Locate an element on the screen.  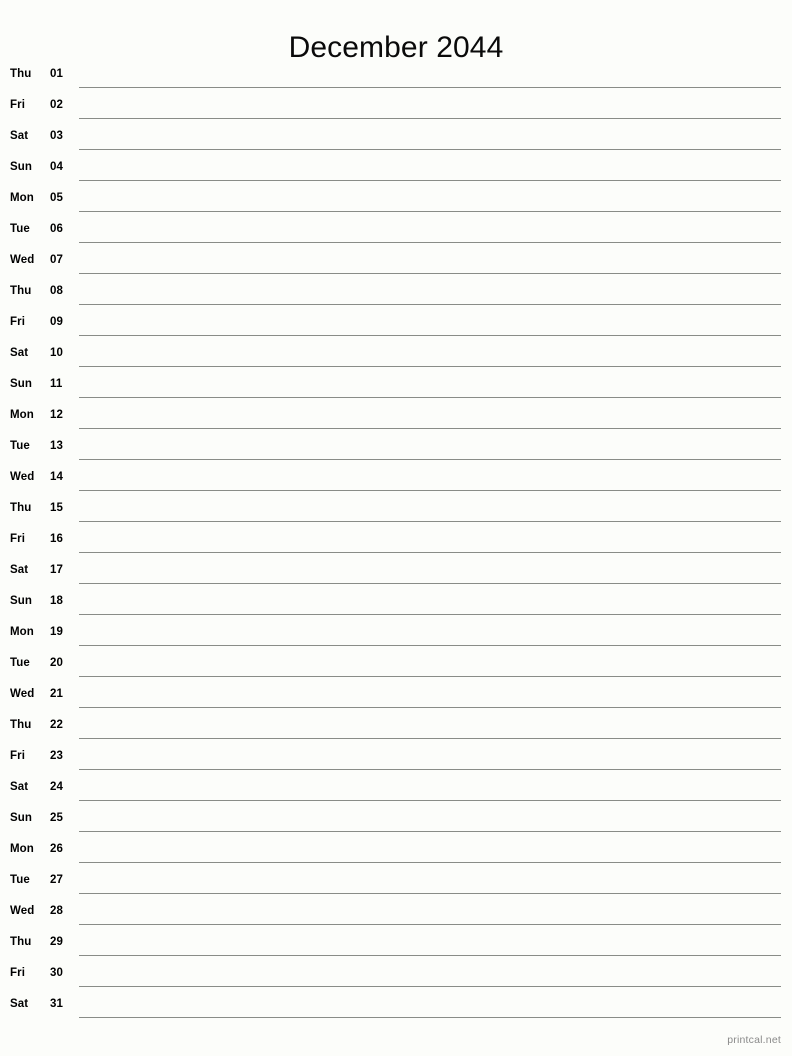
day-row: Mon 05 is located at coordinates (396, 200).